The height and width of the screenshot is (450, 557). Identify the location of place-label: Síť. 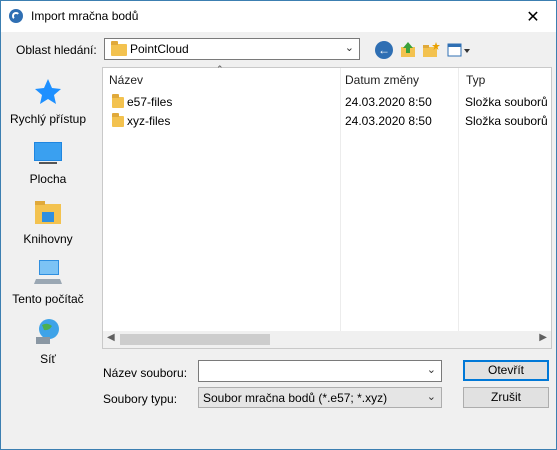
(48, 359).